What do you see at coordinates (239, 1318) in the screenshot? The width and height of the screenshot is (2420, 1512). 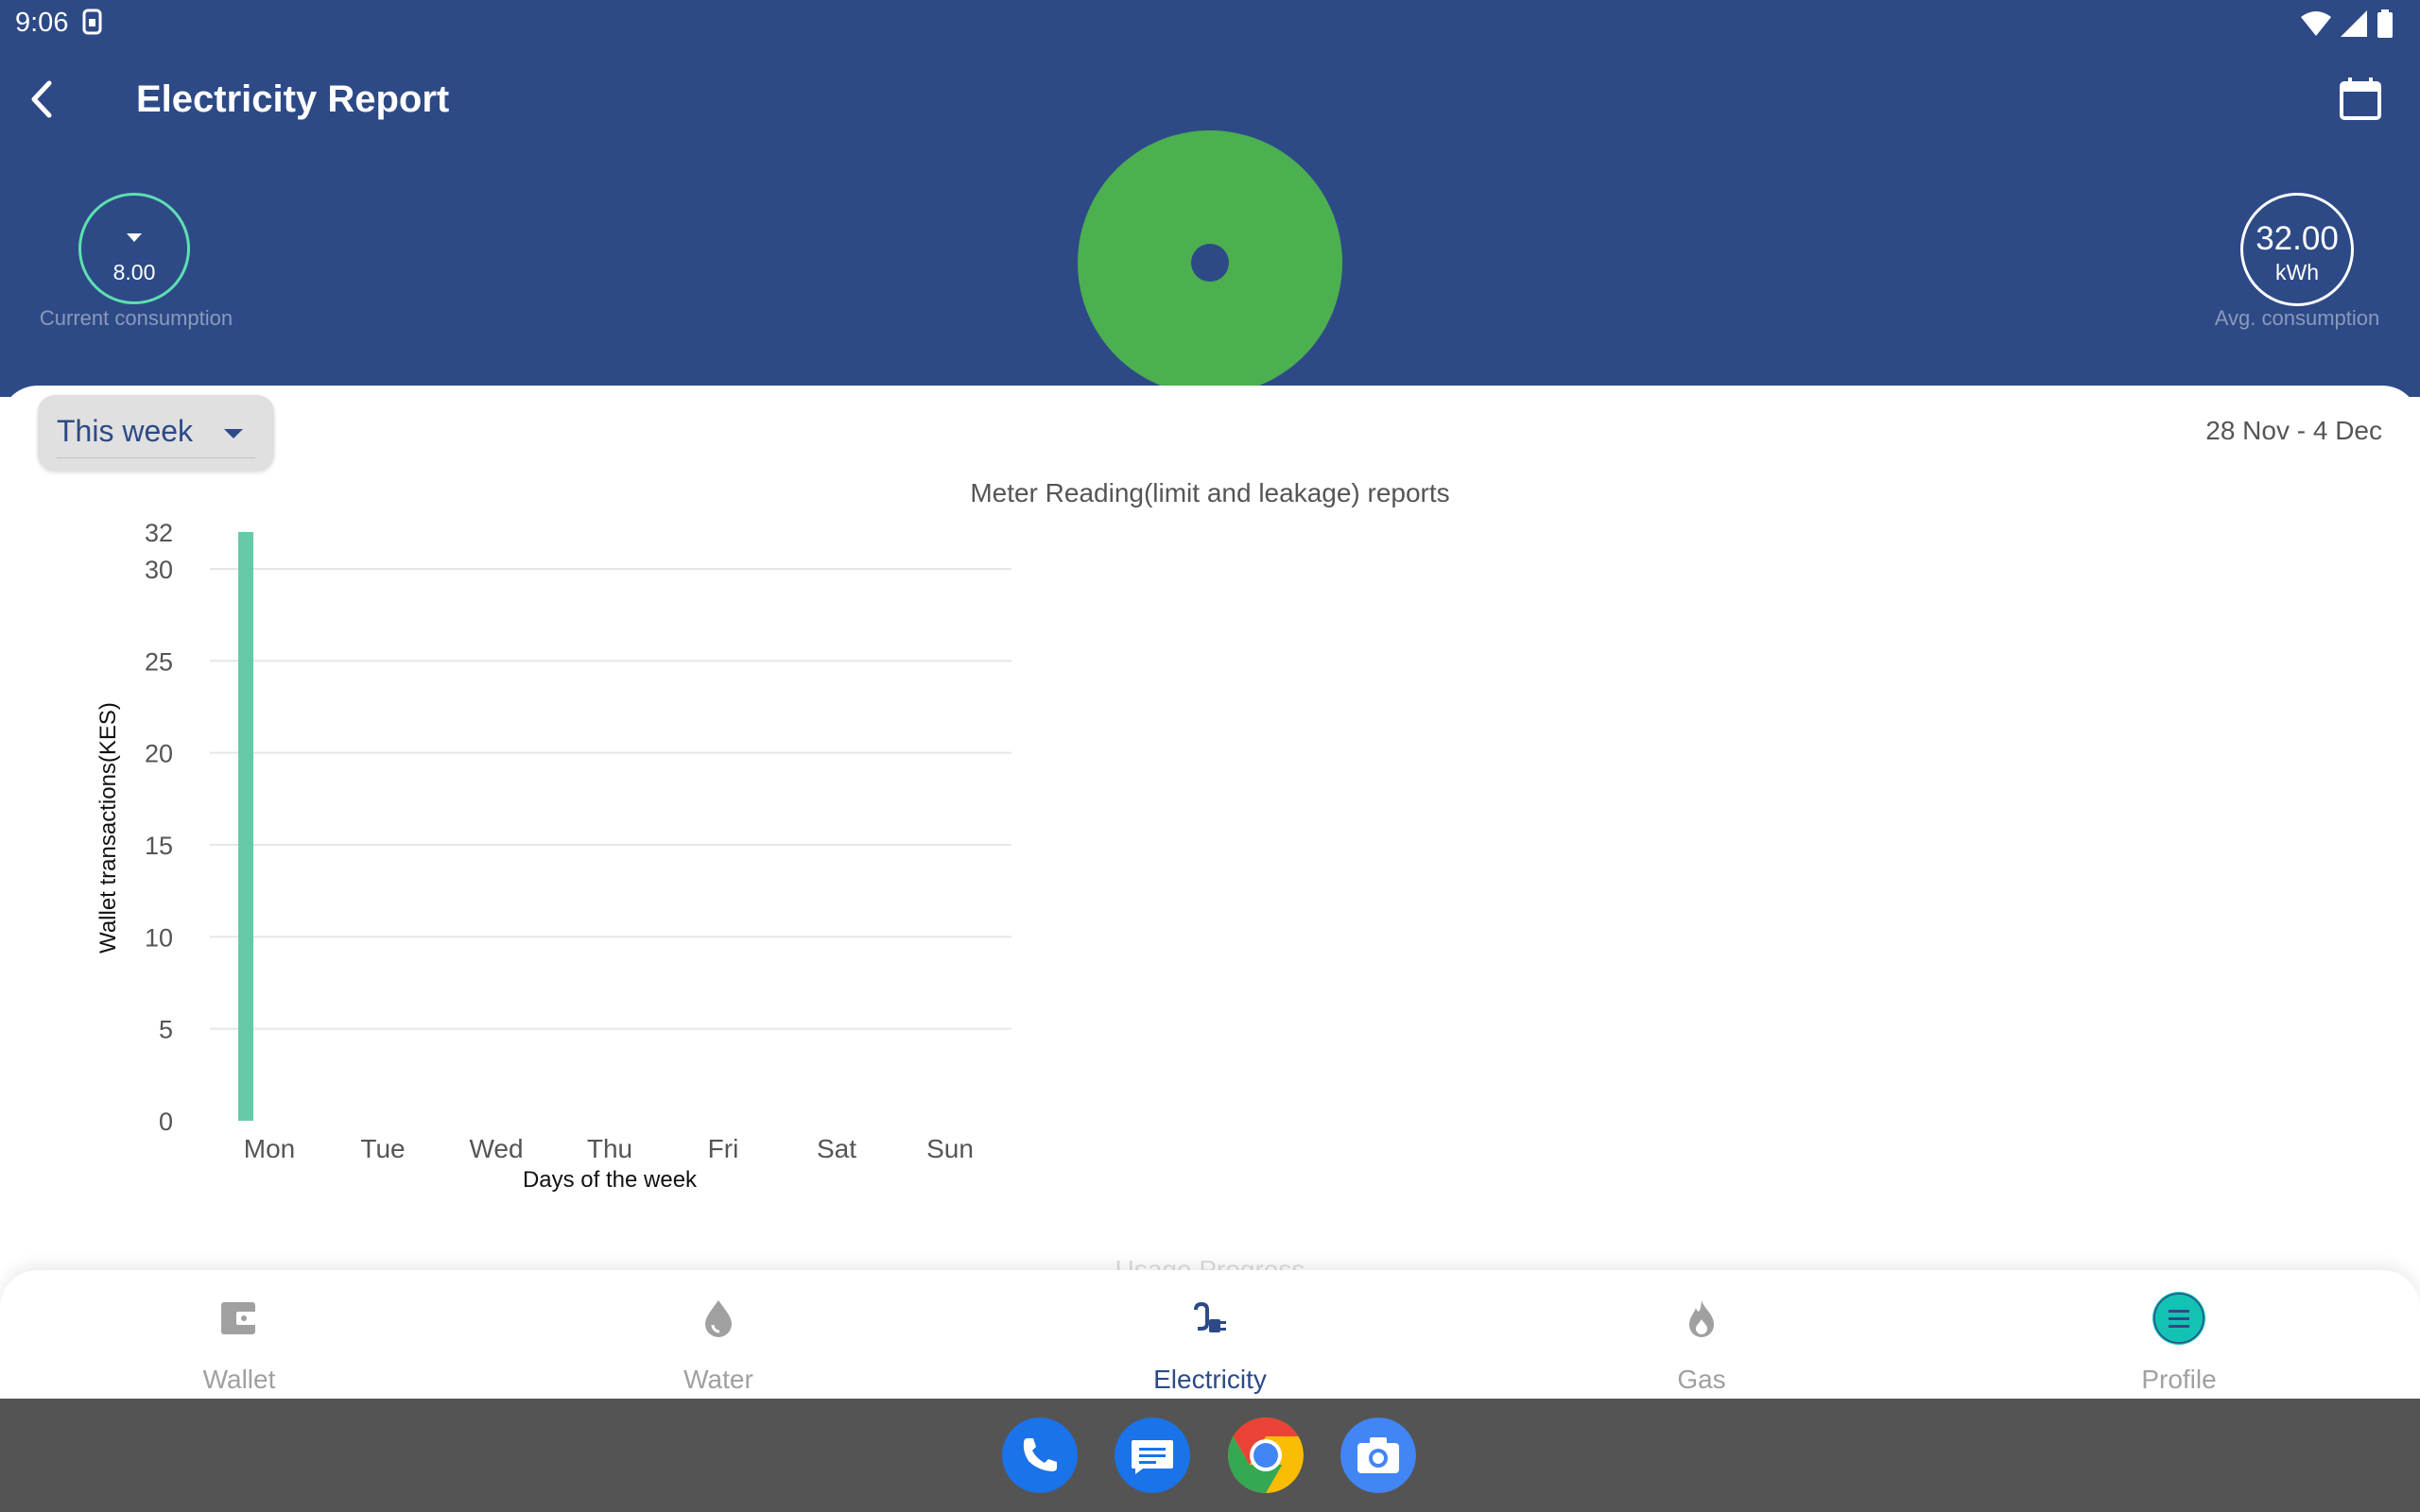 I see `wallet-icon` at bounding box center [239, 1318].